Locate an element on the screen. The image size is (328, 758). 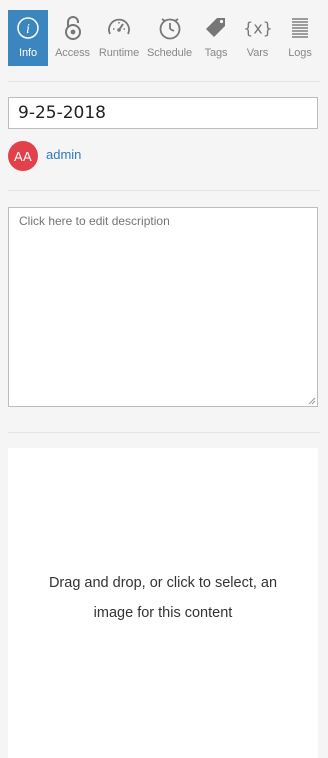
svg-text: {x} is located at coordinates (258, 28).